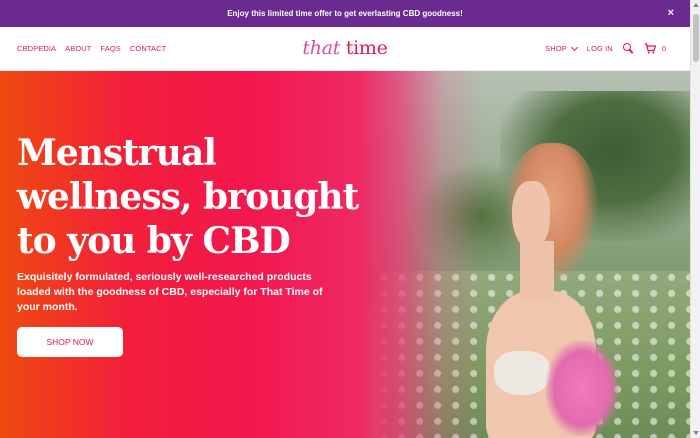 This screenshot has width=700, height=438. What do you see at coordinates (364, 48) in the screenshot?
I see `logo-time: time` at bounding box center [364, 48].